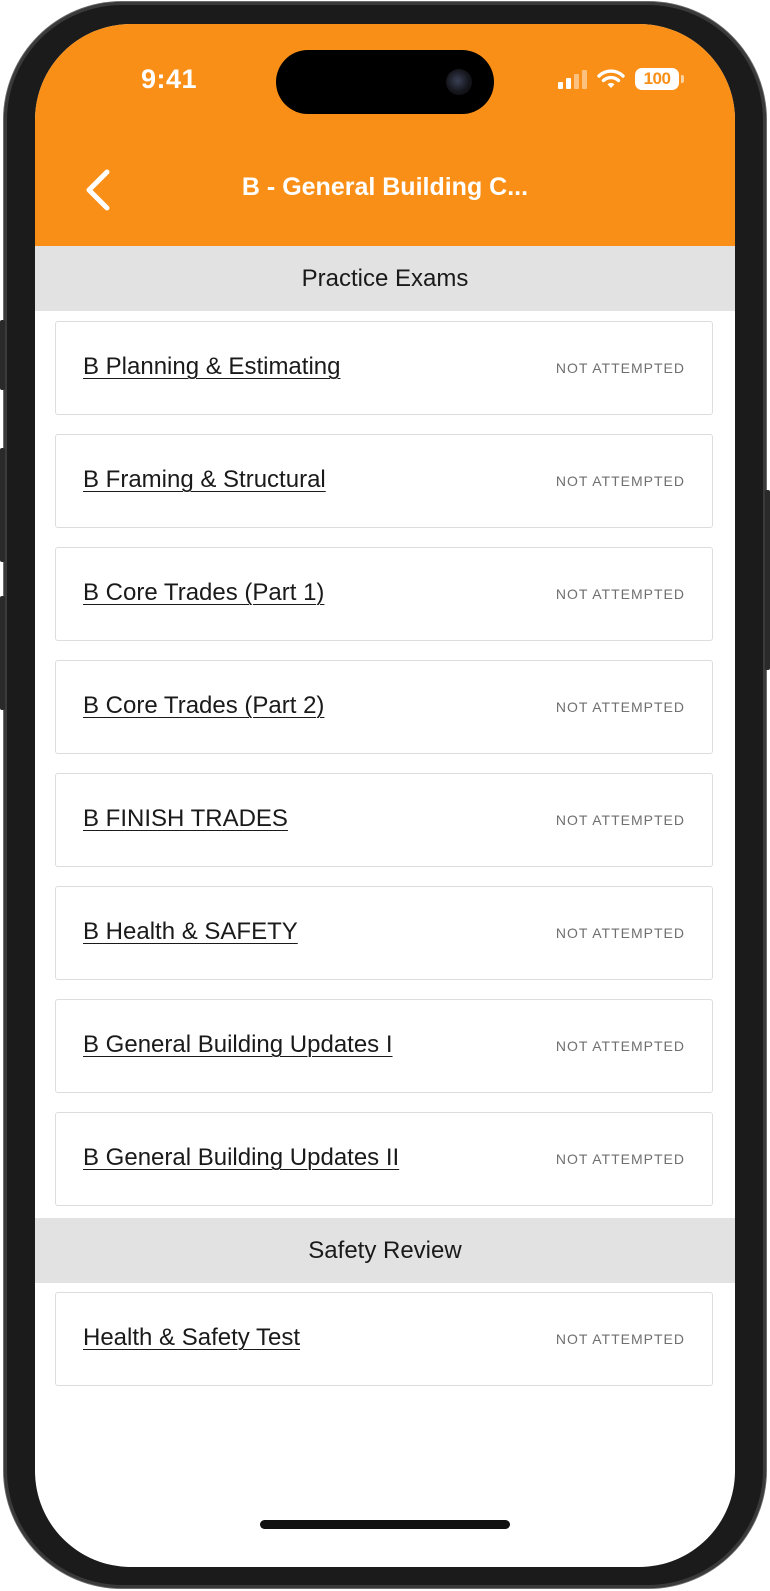 The width and height of the screenshot is (770, 1591). What do you see at coordinates (384, 481) in the screenshot?
I see `exam-card-framing-structural: B Framing & Structural NOT ATTEMPTED` at bounding box center [384, 481].